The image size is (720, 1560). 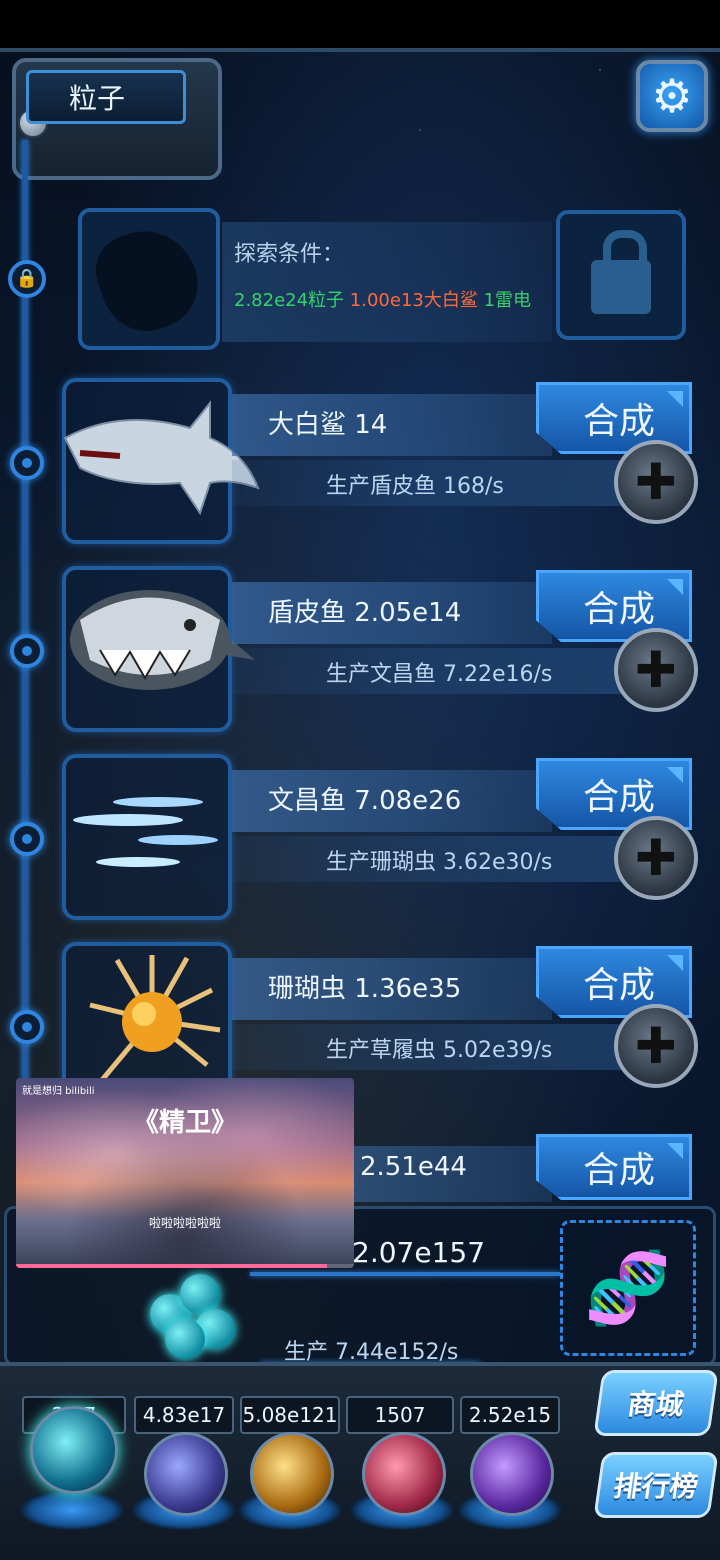 What do you see at coordinates (404, 1474) in the screenshot?
I see `brain-orb-icon` at bounding box center [404, 1474].